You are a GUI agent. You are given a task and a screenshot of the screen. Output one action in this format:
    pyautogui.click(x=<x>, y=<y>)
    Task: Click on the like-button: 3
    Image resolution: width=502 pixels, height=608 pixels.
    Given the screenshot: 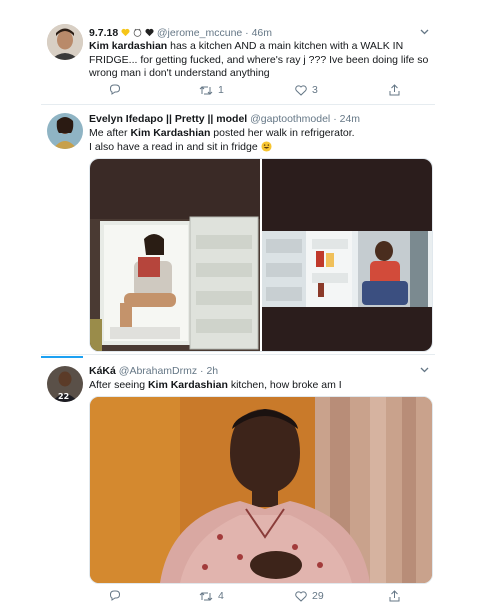 What is the action you would take?
    pyautogui.click(x=306, y=90)
    